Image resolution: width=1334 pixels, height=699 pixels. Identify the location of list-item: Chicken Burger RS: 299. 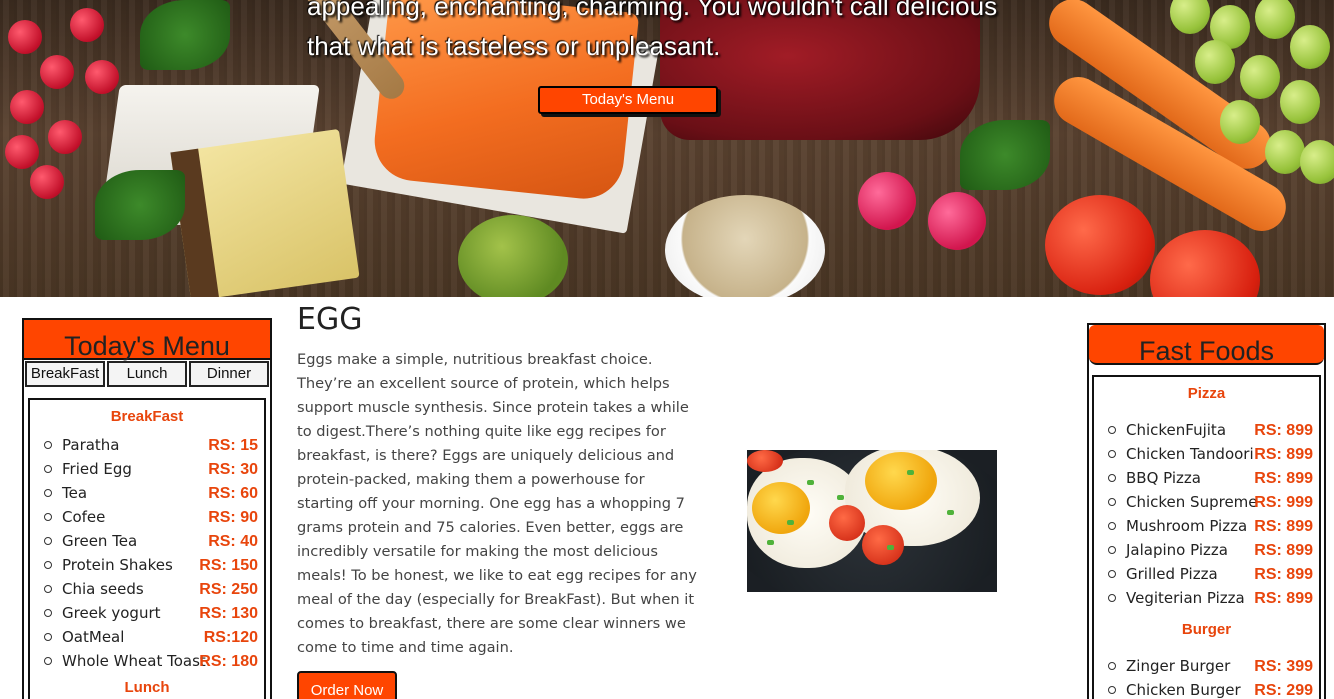
(1206, 689).